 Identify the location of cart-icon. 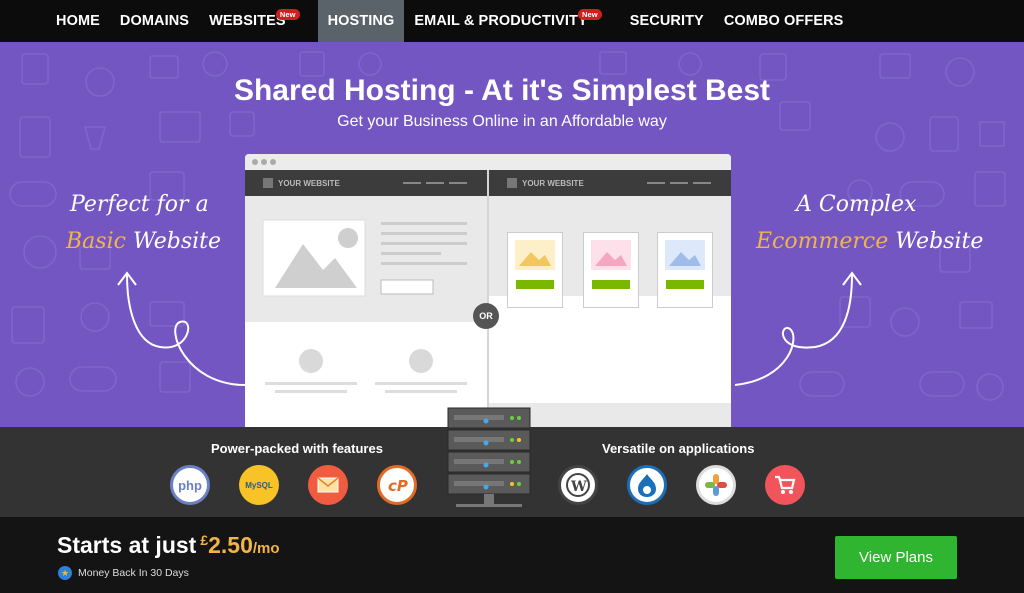
(785, 485).